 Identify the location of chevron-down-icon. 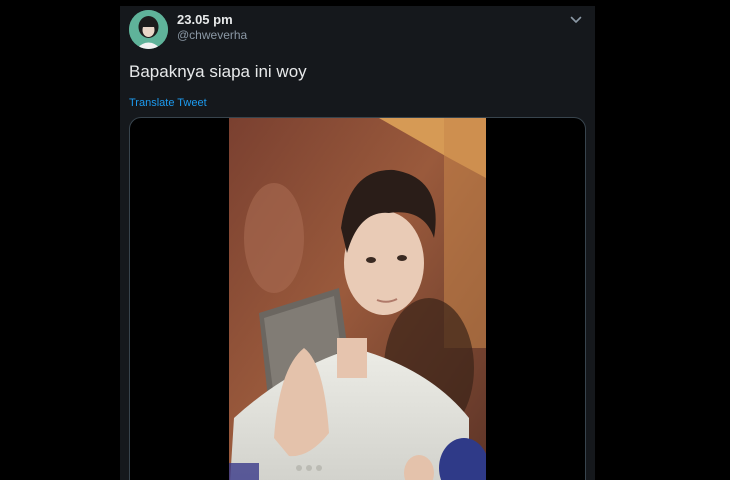
(576, 19).